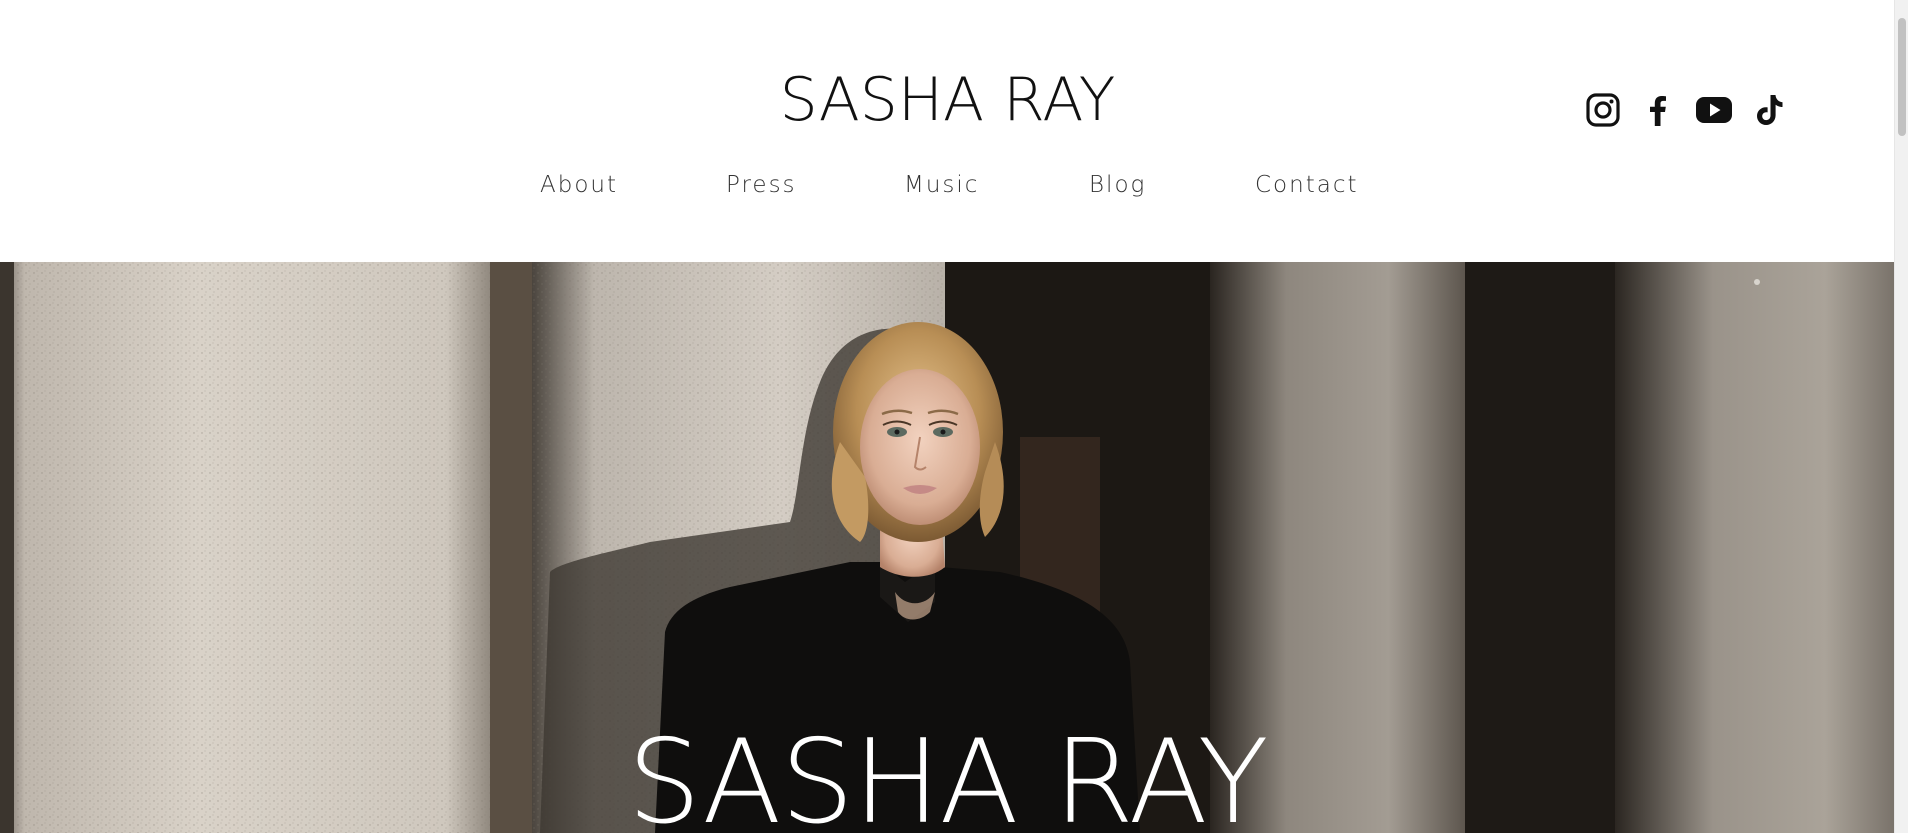 The image size is (1908, 833). What do you see at coordinates (1603, 110) in the screenshot?
I see `instagram-icon` at bounding box center [1603, 110].